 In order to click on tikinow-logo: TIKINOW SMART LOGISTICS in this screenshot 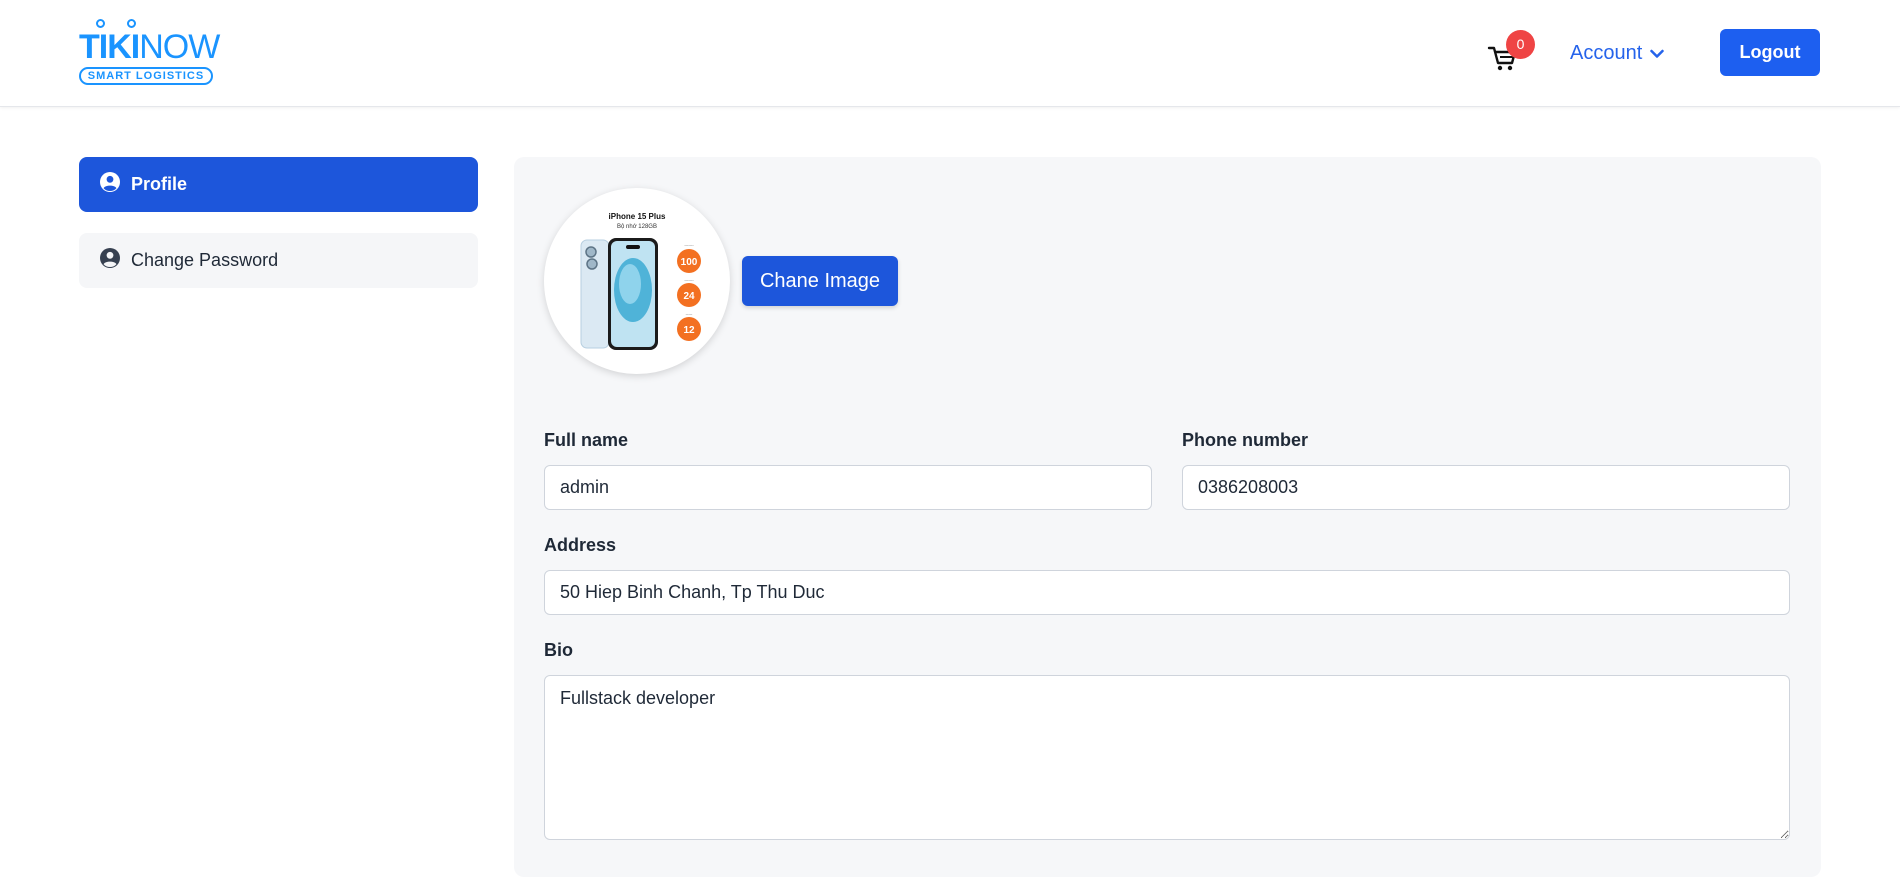, I will do `click(149, 51)`.